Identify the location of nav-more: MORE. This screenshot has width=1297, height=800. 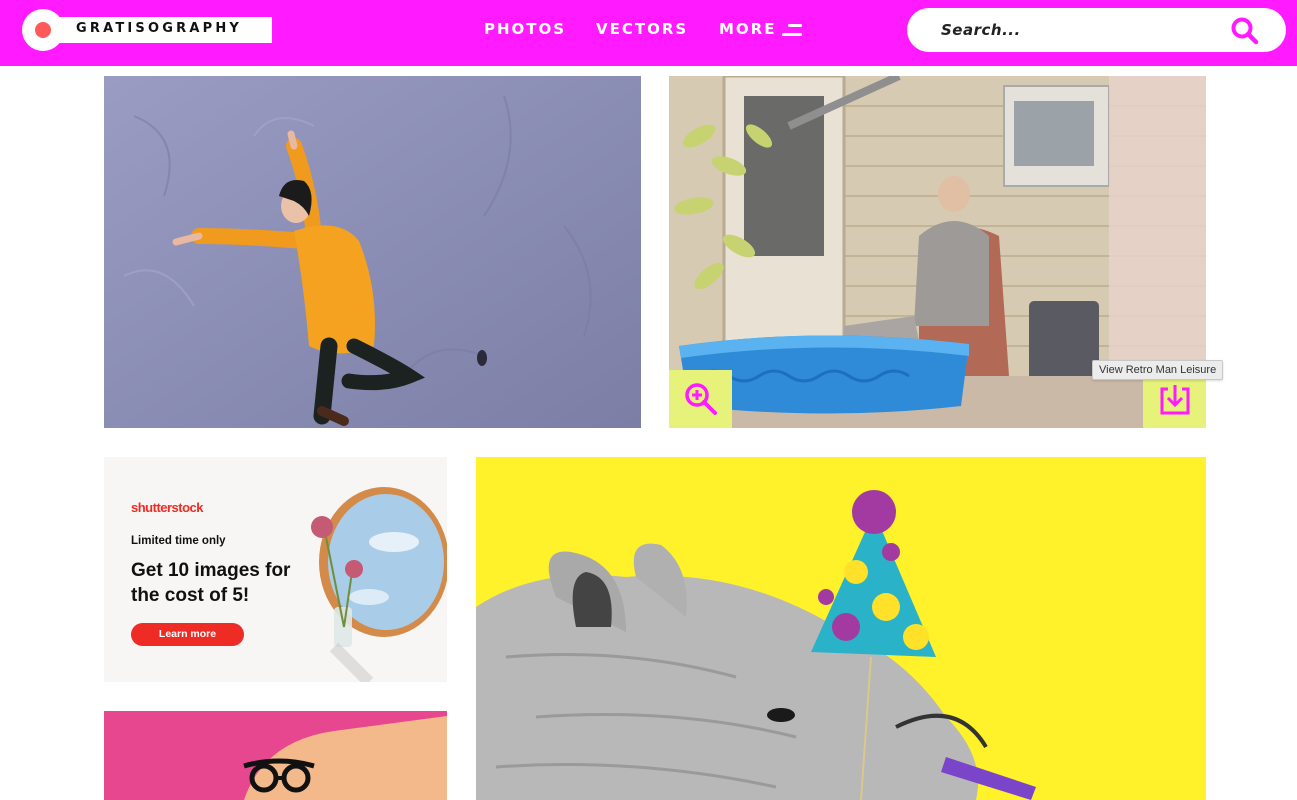
(747, 29).